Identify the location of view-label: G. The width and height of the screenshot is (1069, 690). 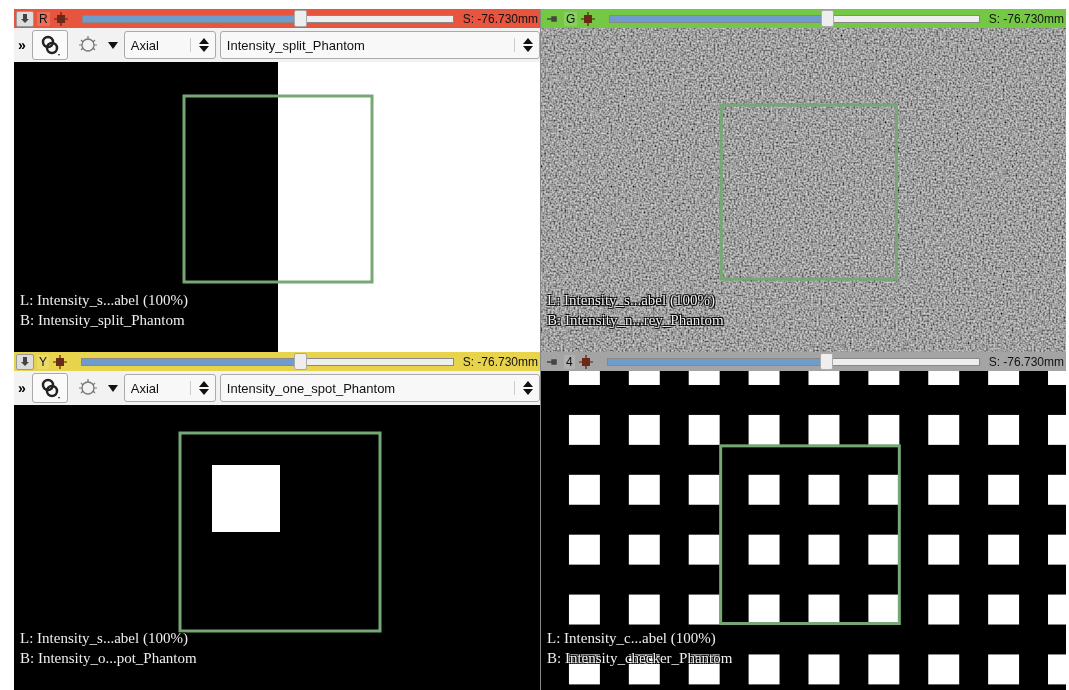
(571, 18).